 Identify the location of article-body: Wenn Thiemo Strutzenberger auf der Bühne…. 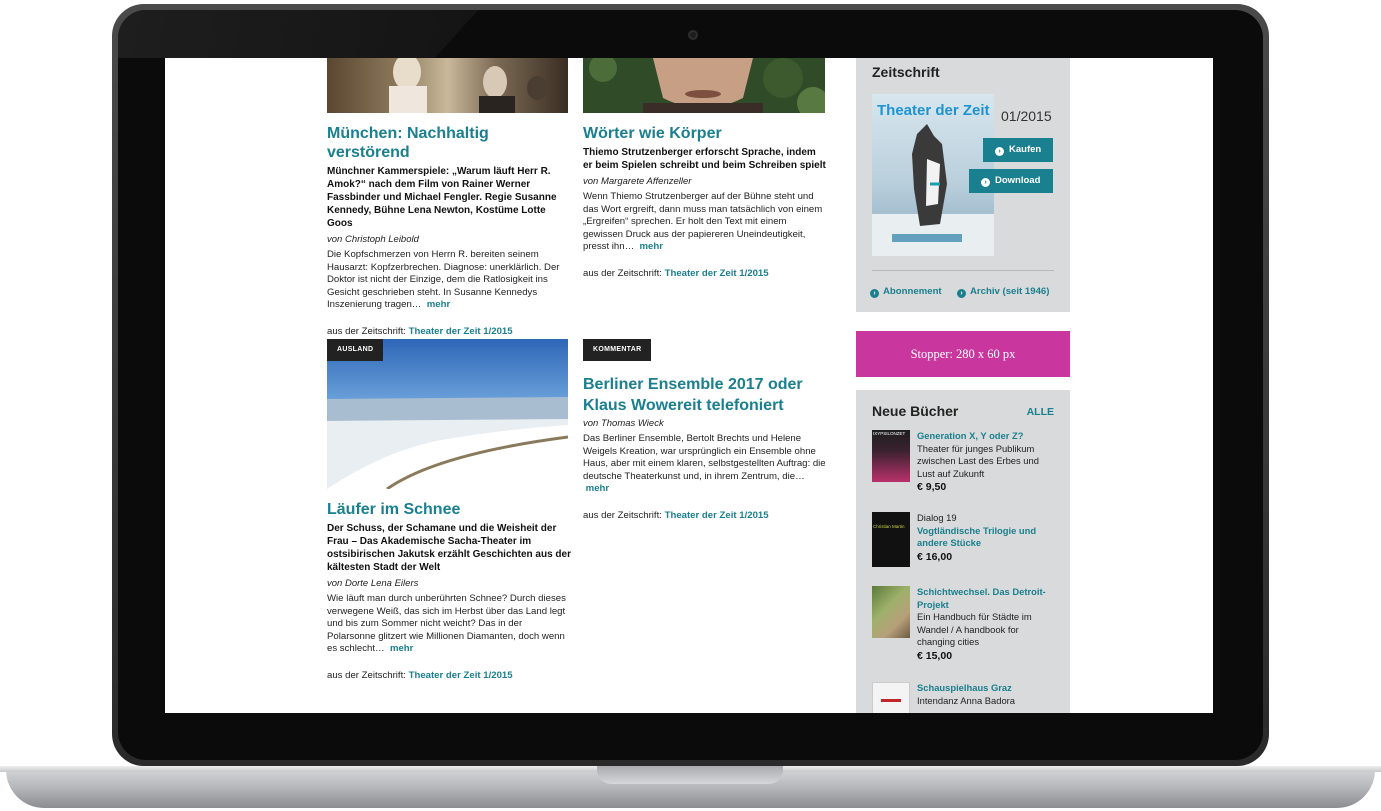
(705, 222).